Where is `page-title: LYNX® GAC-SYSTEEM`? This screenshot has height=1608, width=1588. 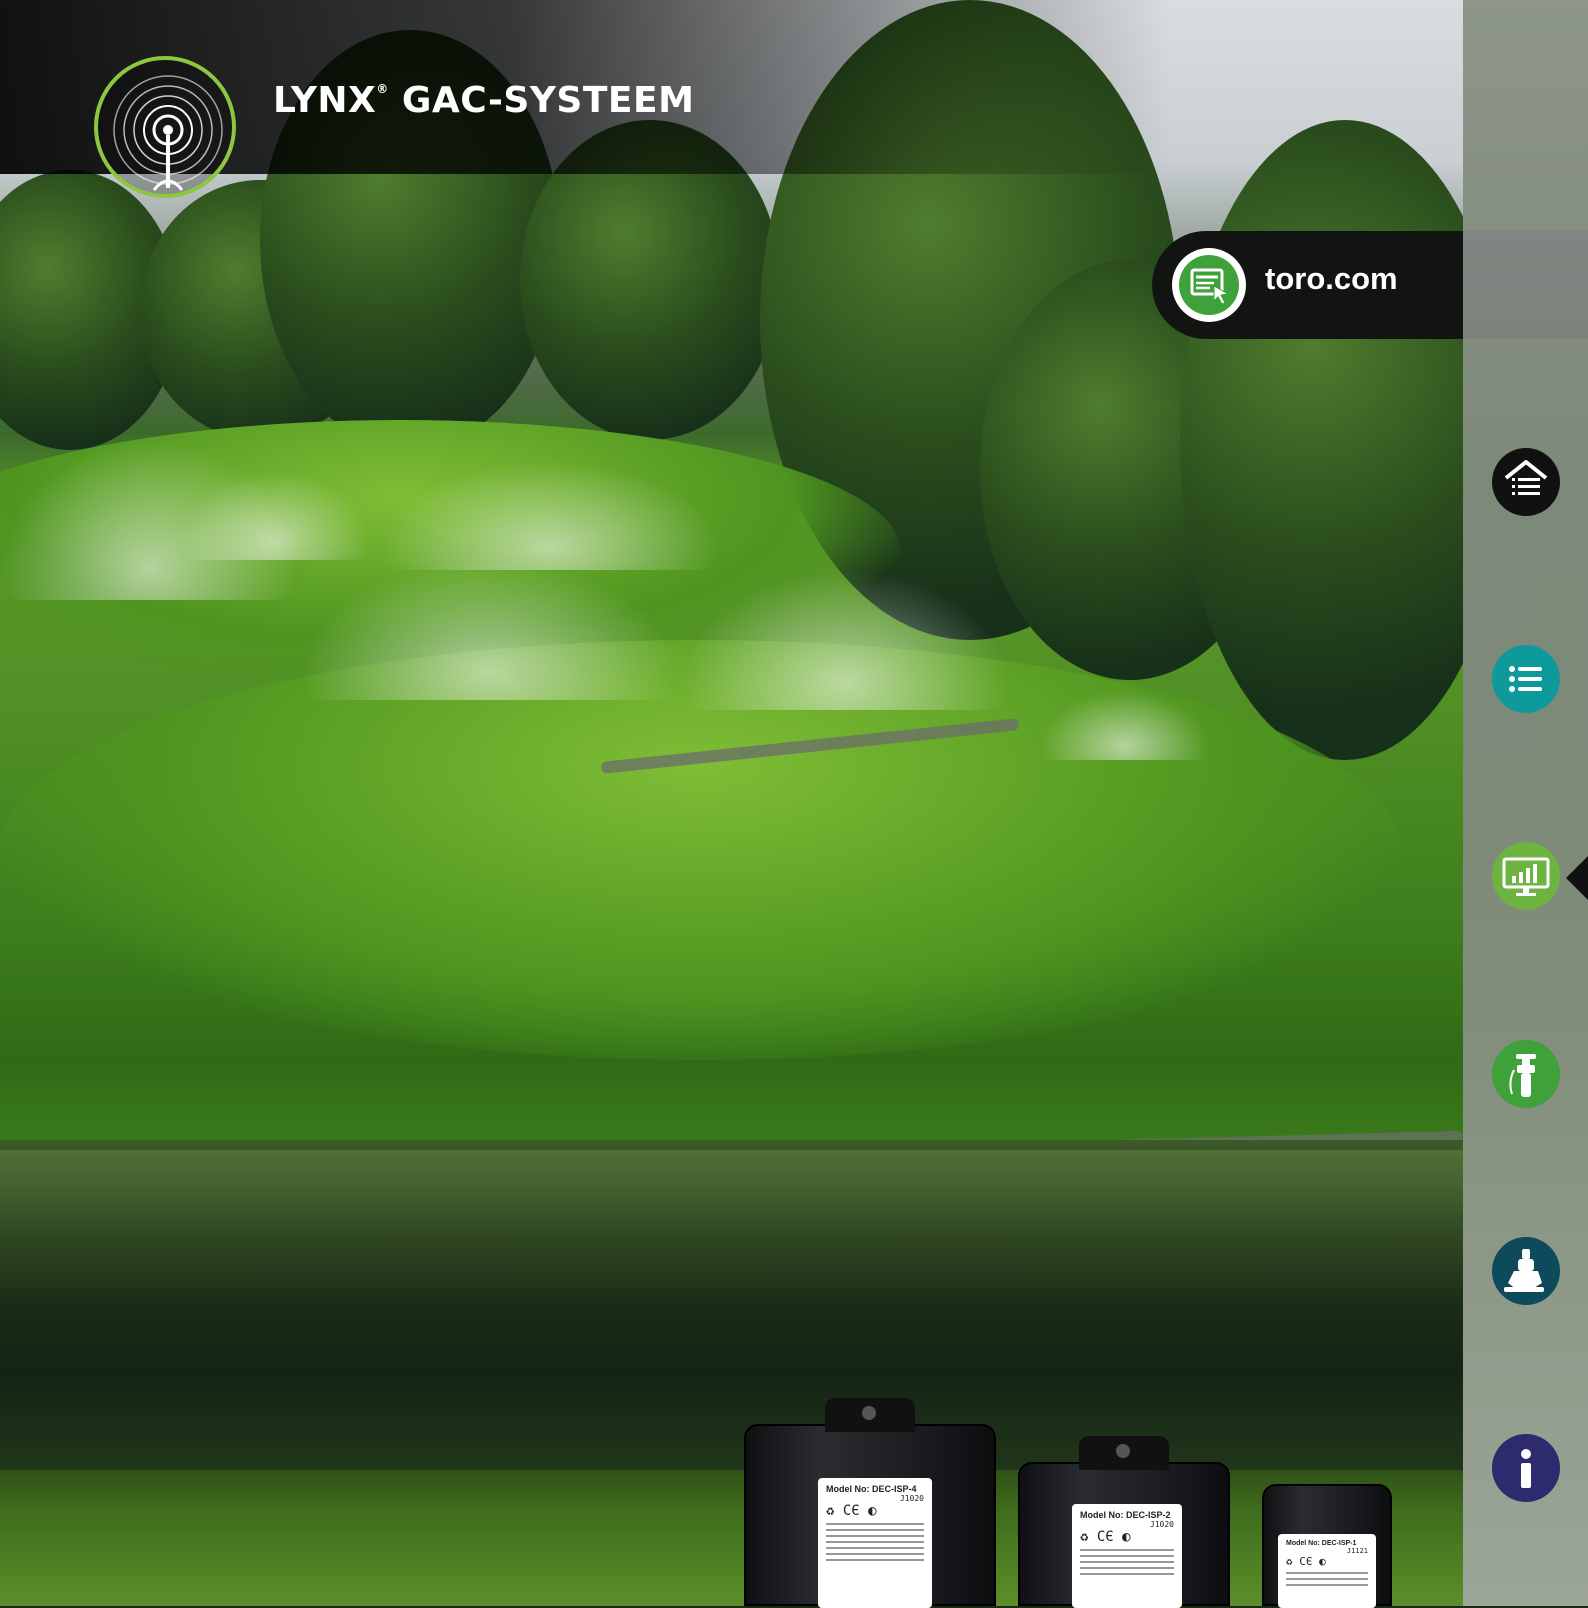 page-title: LYNX® GAC-SYSTEEM is located at coordinates (483, 100).